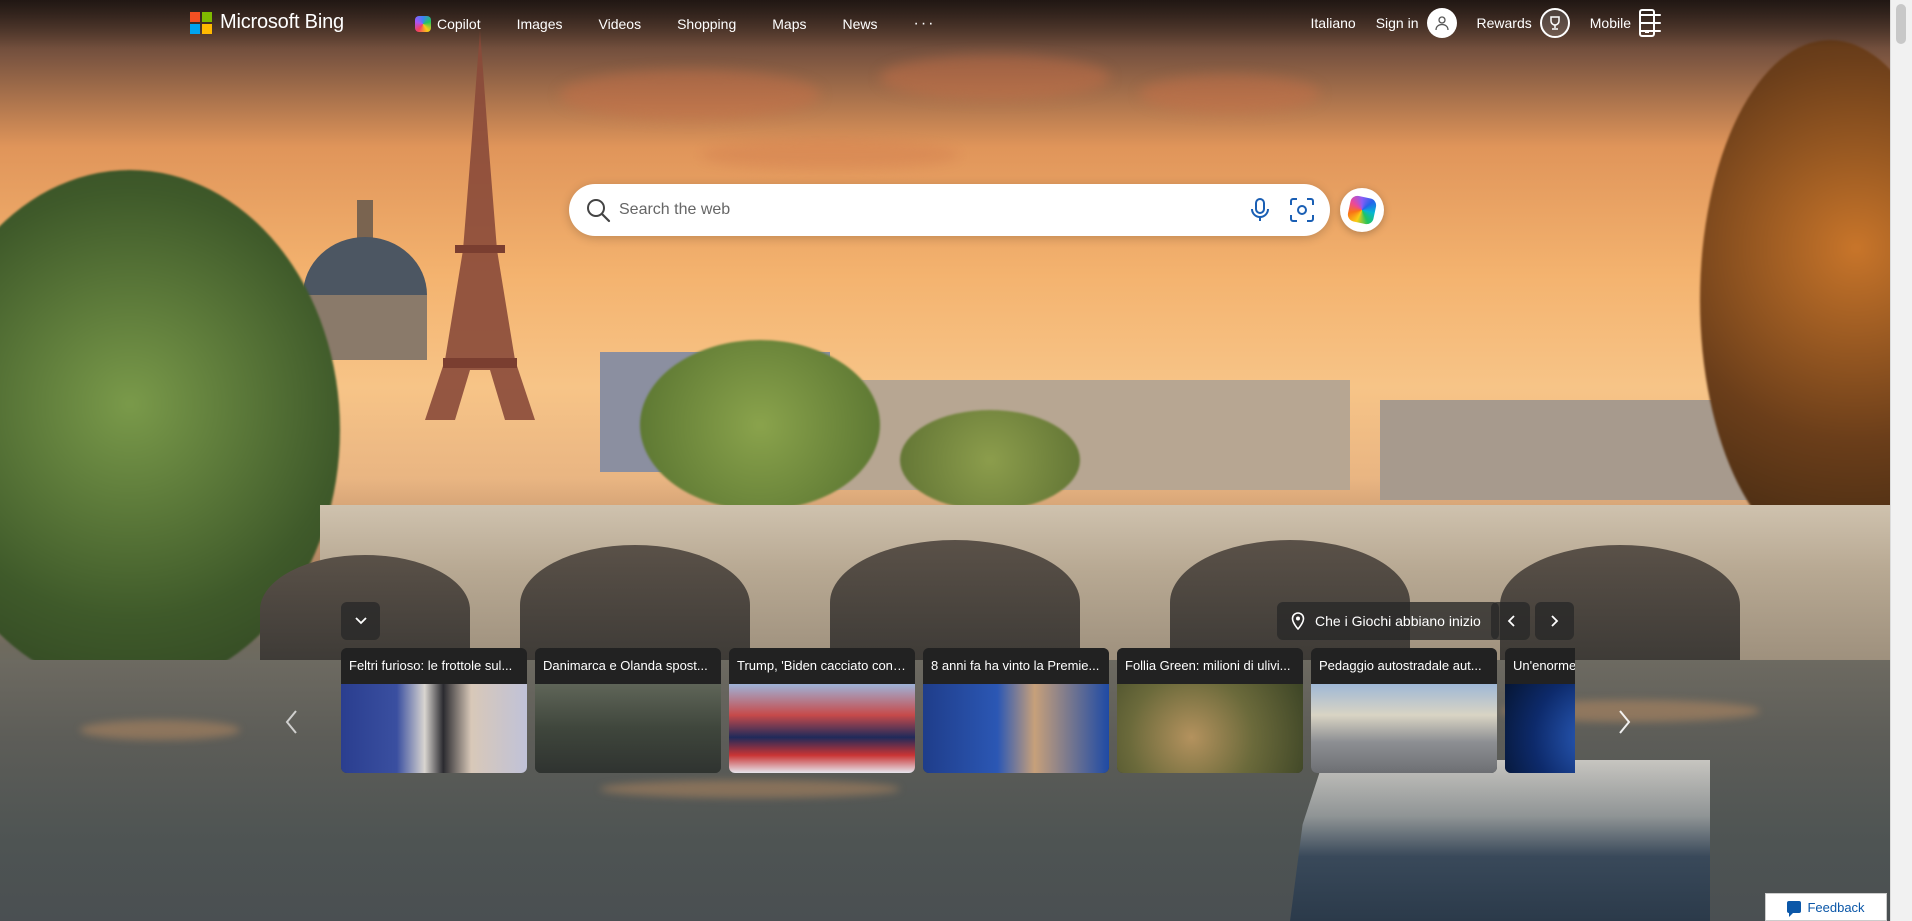 Image resolution: width=1912 pixels, height=921 pixels. Describe the element at coordinates (1398, 621) in the screenshot. I see `image-info-label: Che i Giochi abbiano inizio` at that location.